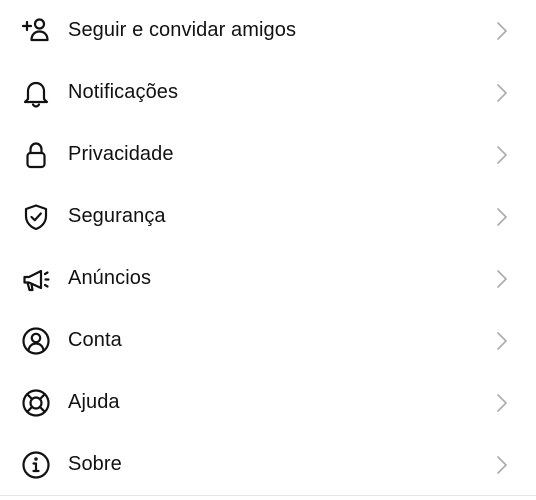  I want to click on menu-item-security: Segurança, so click(268, 217).